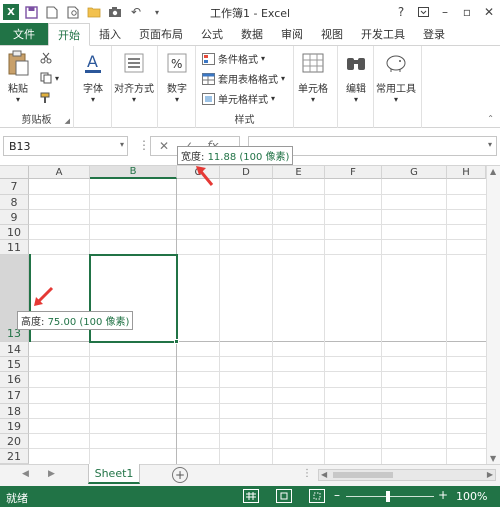 The width and height of the screenshot is (500, 507). What do you see at coordinates (59, 172) in the screenshot?
I see `column-header-a: A` at bounding box center [59, 172].